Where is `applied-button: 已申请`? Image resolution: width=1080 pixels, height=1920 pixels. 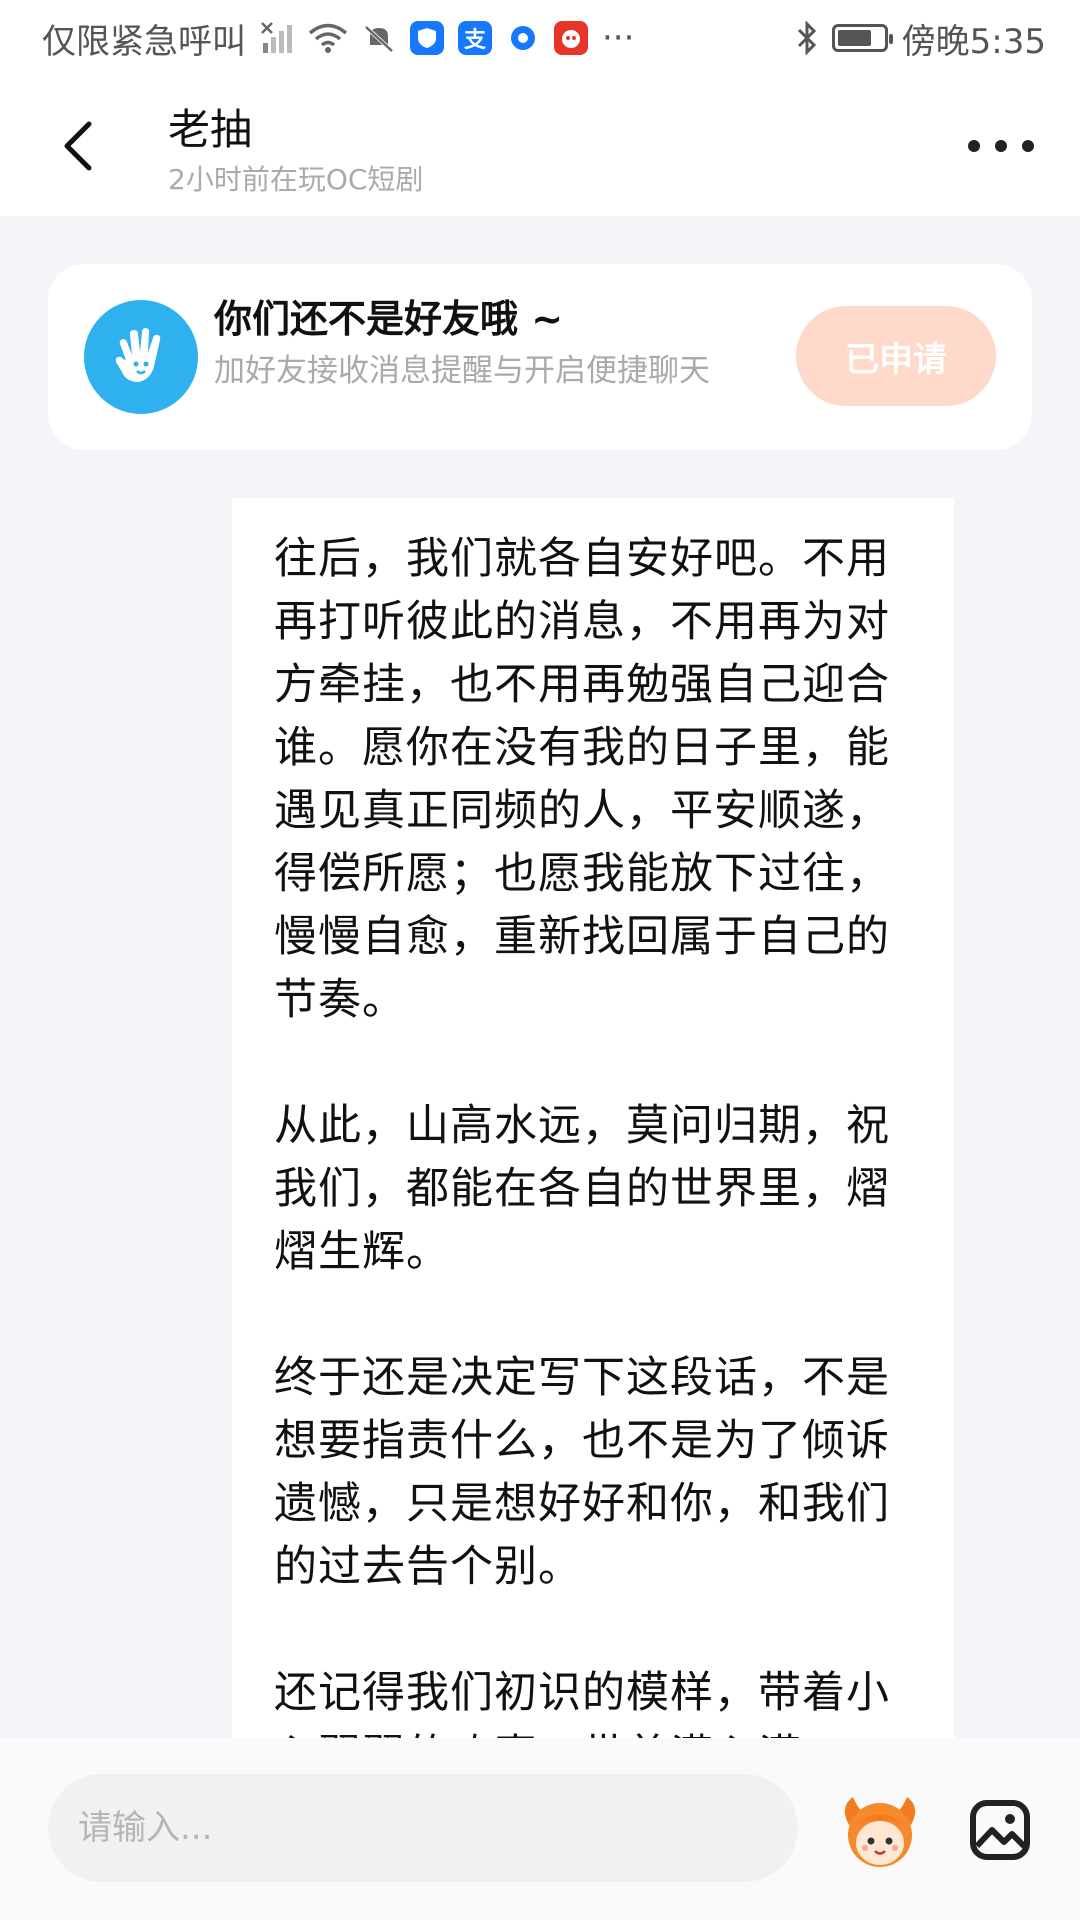 applied-button: 已申请 is located at coordinates (896, 356).